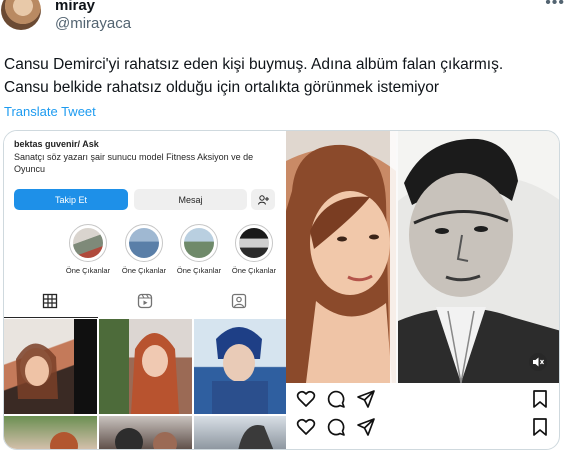 The height and width of the screenshot is (450, 573). Describe the element at coordinates (286, 18) in the screenshot. I see `tweet-header: miray @mirayaca •••` at that location.